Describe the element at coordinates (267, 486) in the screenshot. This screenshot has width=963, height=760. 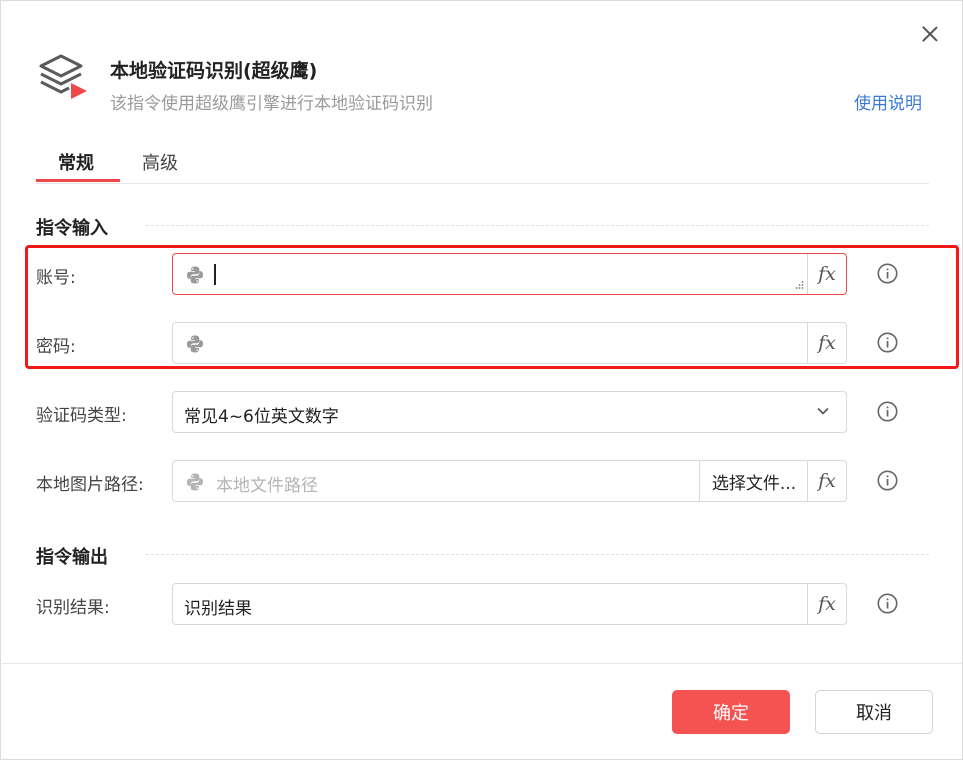
I see `image-path-placeholder: 本地文件路径` at that location.